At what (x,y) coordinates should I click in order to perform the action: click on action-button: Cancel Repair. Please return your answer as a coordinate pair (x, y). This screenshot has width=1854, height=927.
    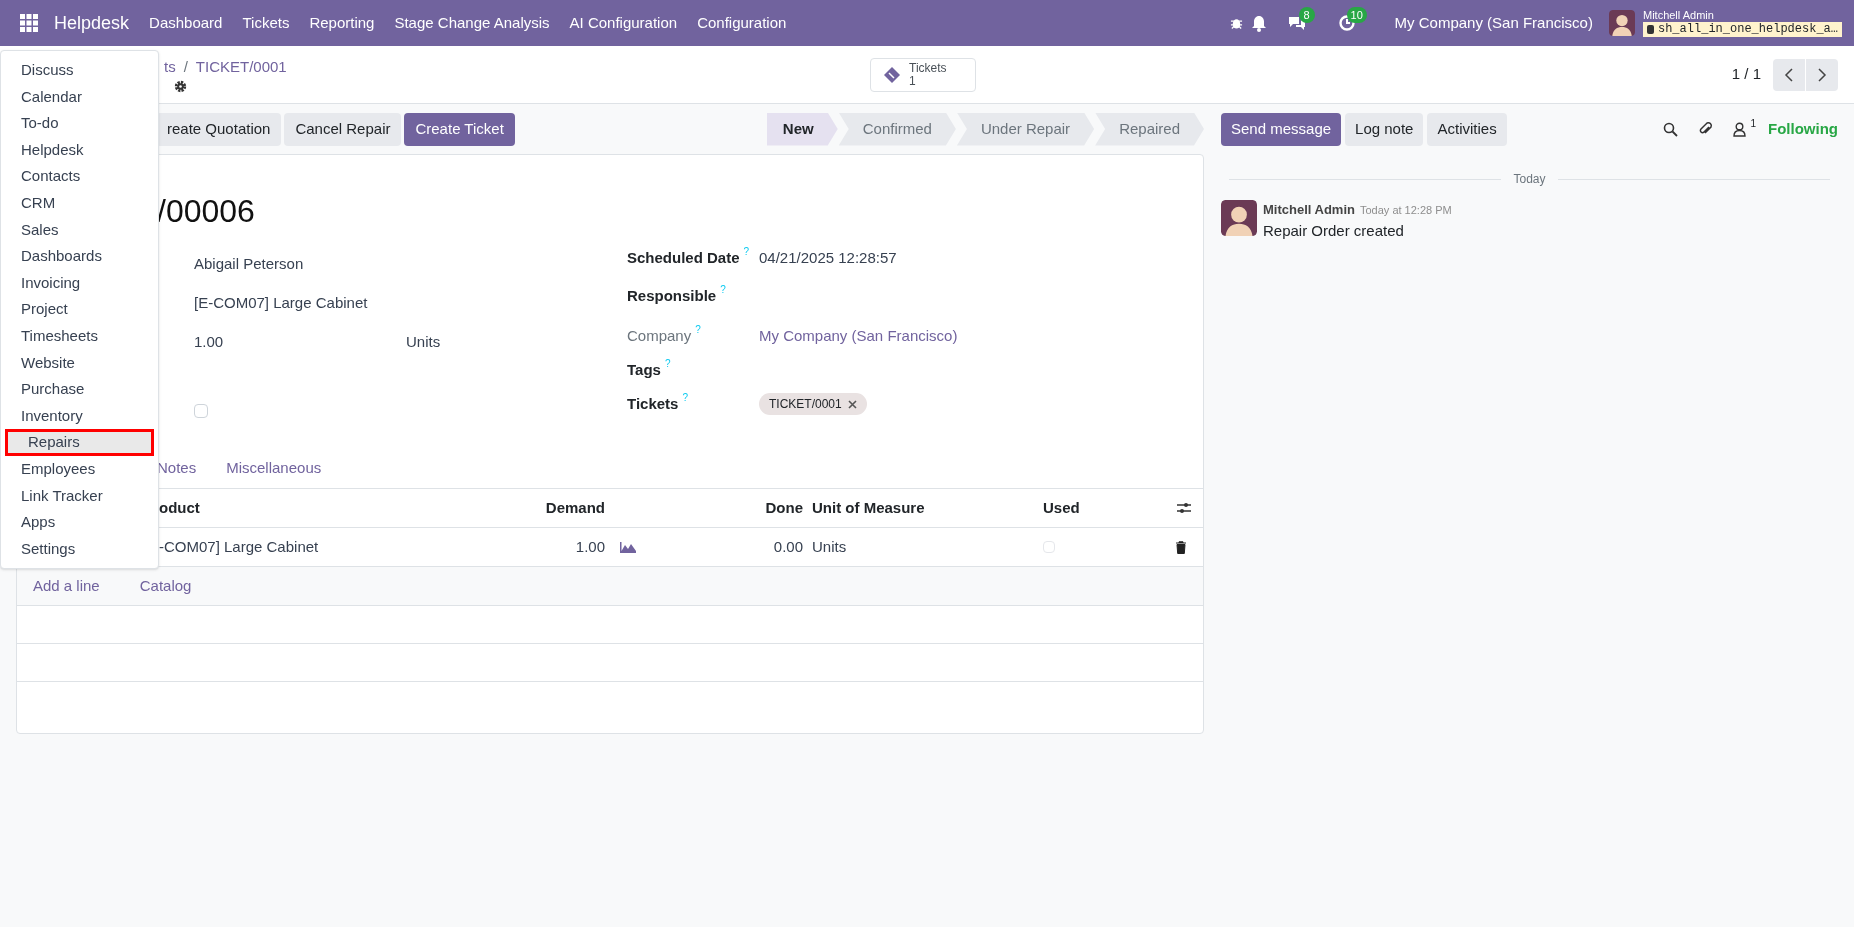
    Looking at the image, I should click on (343, 129).